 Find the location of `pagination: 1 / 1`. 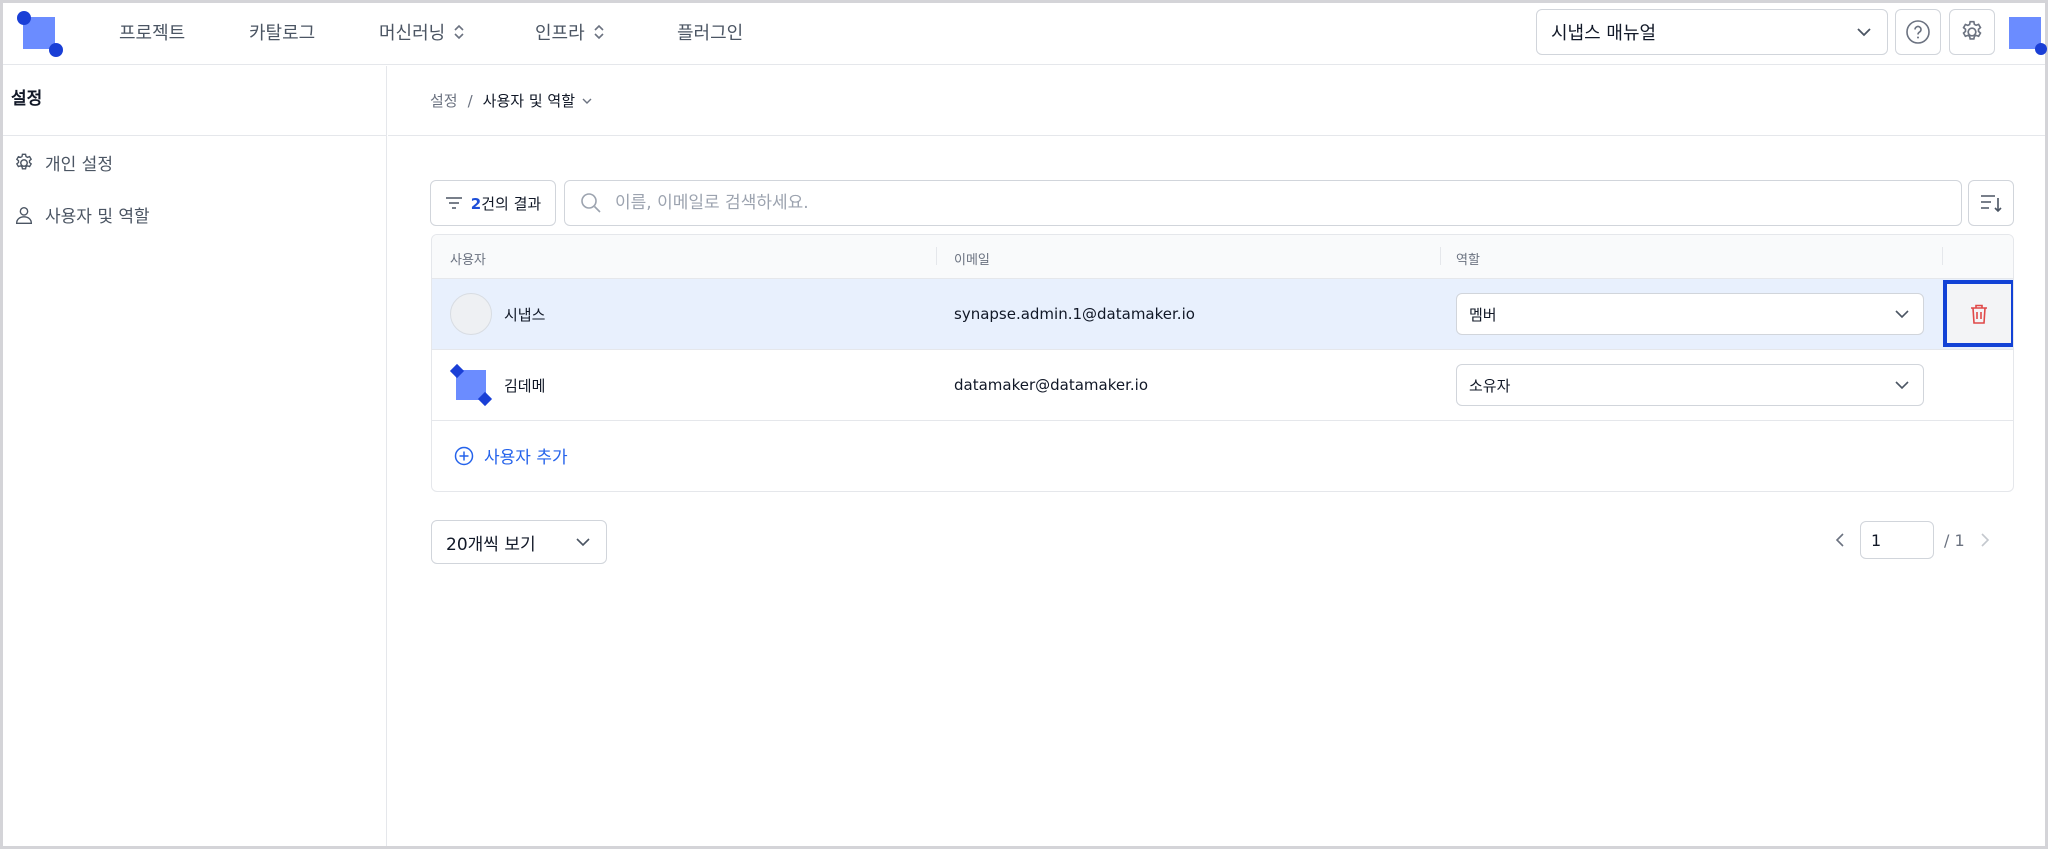

pagination: 1 / 1 is located at coordinates (1912, 540).